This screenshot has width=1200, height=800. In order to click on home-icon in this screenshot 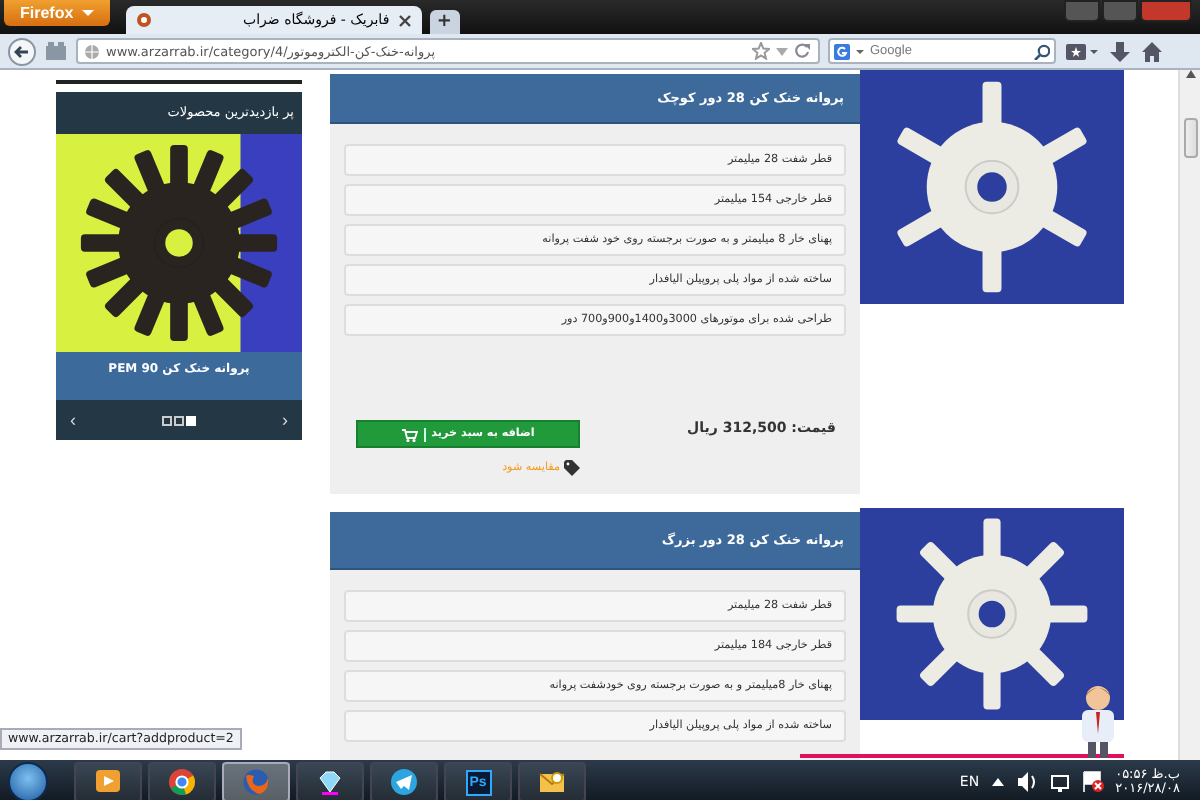, I will do `click(1152, 51)`.